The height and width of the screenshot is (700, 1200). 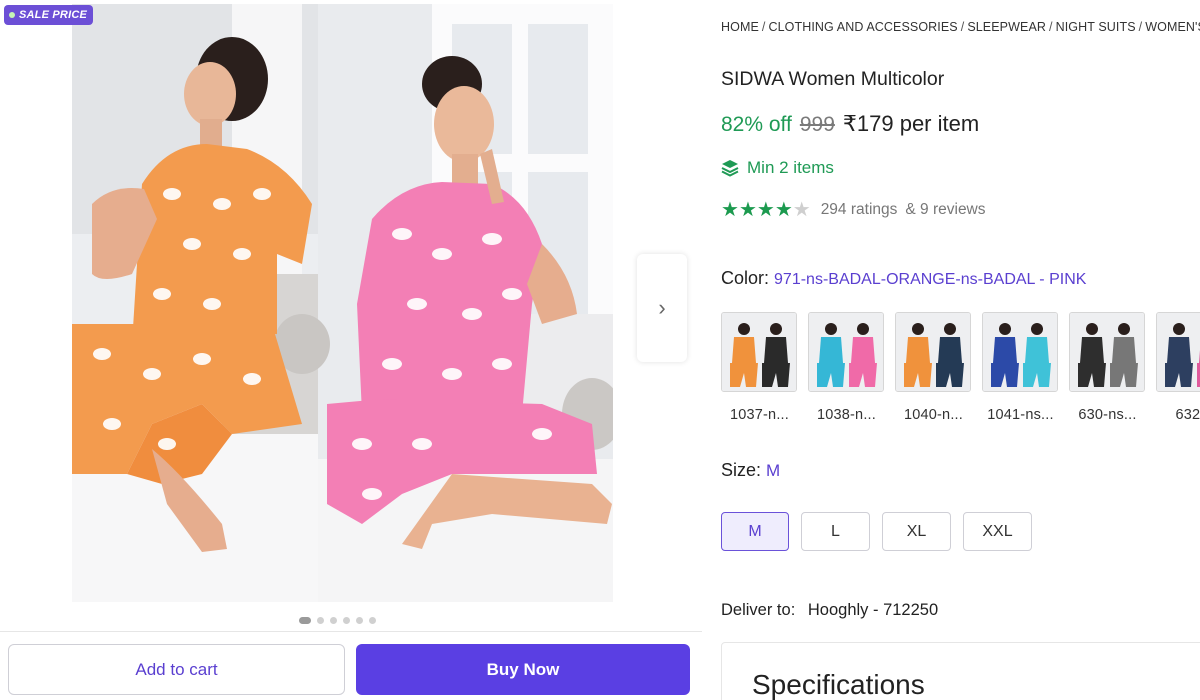 I want to click on delivery-location: Hooghly - 712250, so click(x=873, y=610).